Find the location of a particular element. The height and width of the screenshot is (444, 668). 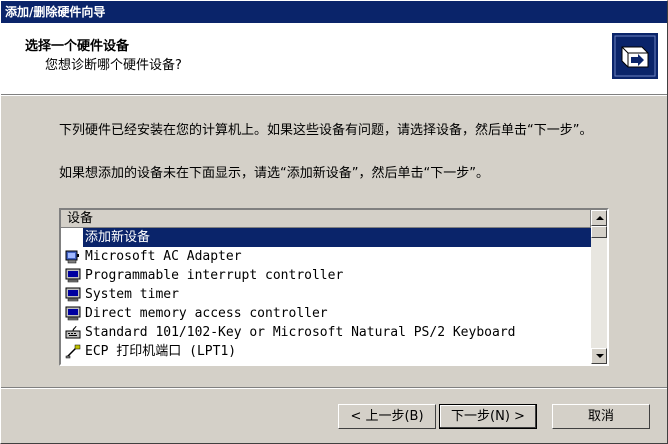

instruction-text-2: 如果想添加的设备未在下面显示，请选“添加新设备”，然后单击“下一步”。 is located at coordinates (274, 173).